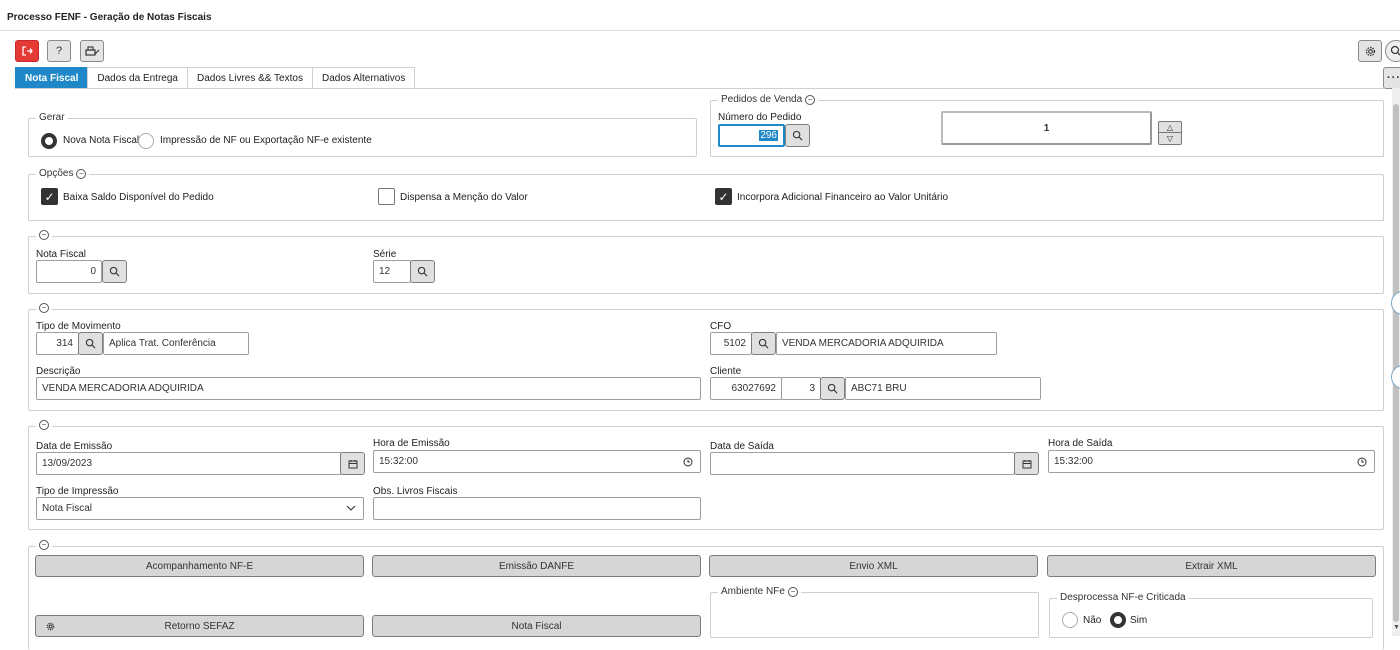 This screenshot has height=650, width=1400. Describe the element at coordinates (537, 508) in the screenshot. I see `obs-livros-input` at that location.